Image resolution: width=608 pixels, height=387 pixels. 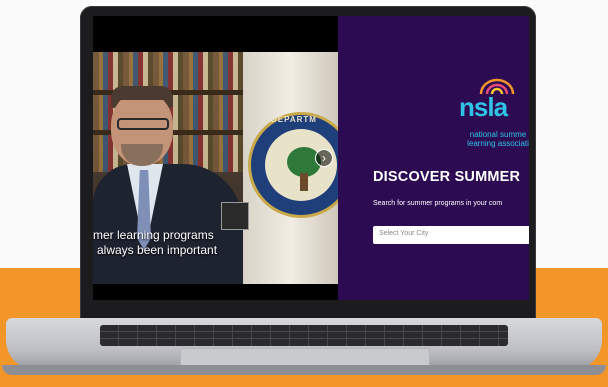 What do you see at coordinates (447, 177) in the screenshot?
I see `discover-heading: DISCOVER SUMMER` at bounding box center [447, 177].